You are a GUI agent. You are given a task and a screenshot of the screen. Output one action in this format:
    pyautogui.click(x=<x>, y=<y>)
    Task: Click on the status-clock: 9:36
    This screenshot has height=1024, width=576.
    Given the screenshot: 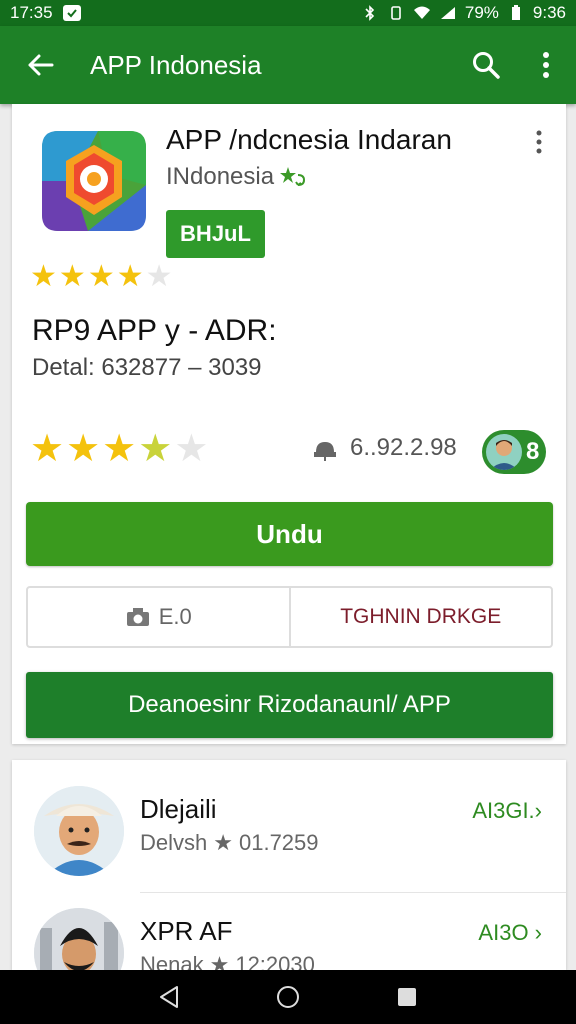 What is the action you would take?
    pyautogui.click(x=549, y=12)
    